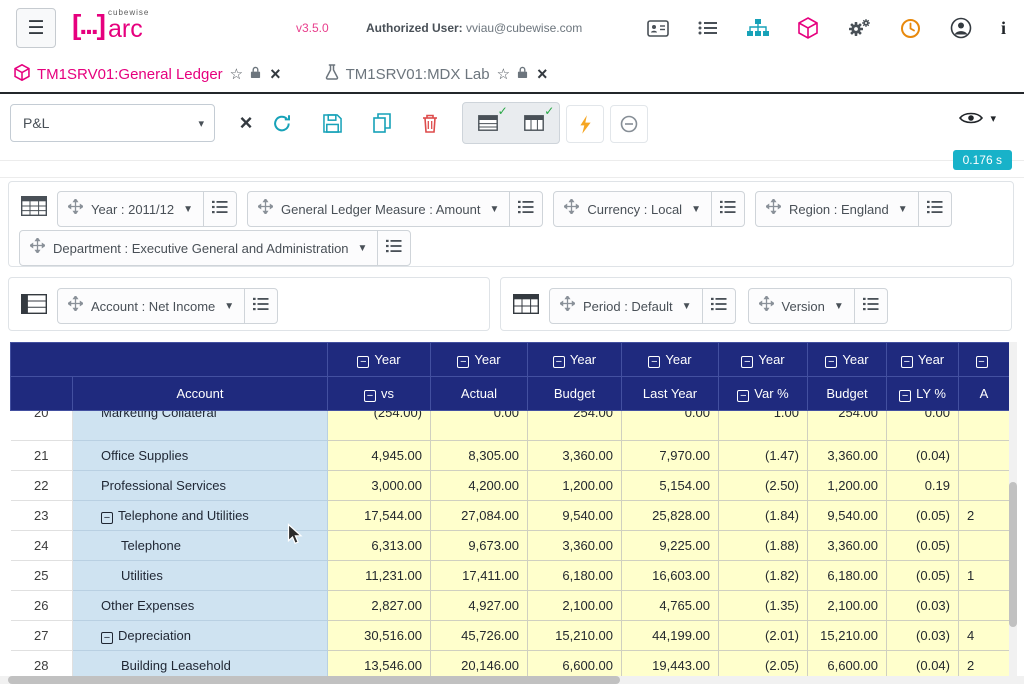  What do you see at coordinates (130, 209) in the screenshot?
I see `dimension-selector: Year : 2011/12 ▼` at bounding box center [130, 209].